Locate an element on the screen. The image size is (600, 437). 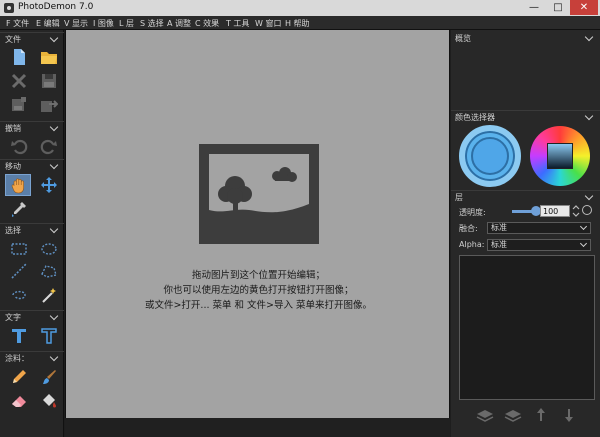
menu-adjust: A 调整 is located at coordinates (179, 23).